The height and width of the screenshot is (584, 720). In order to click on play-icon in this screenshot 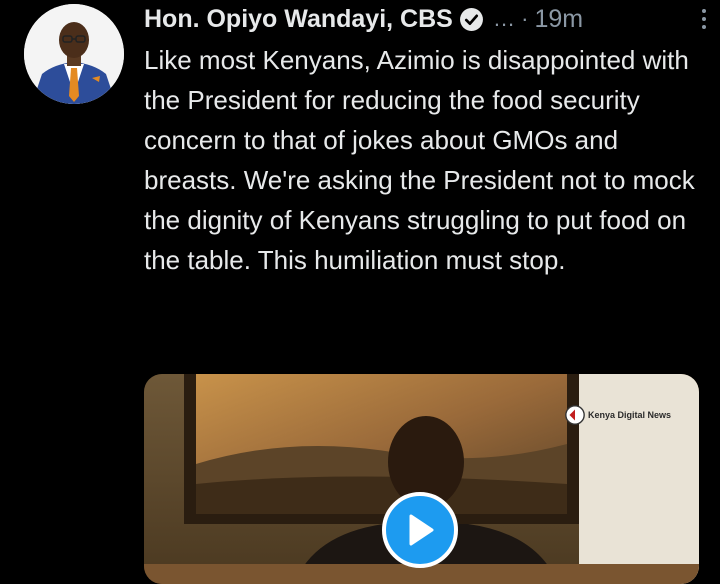, I will do `click(421, 530)`.